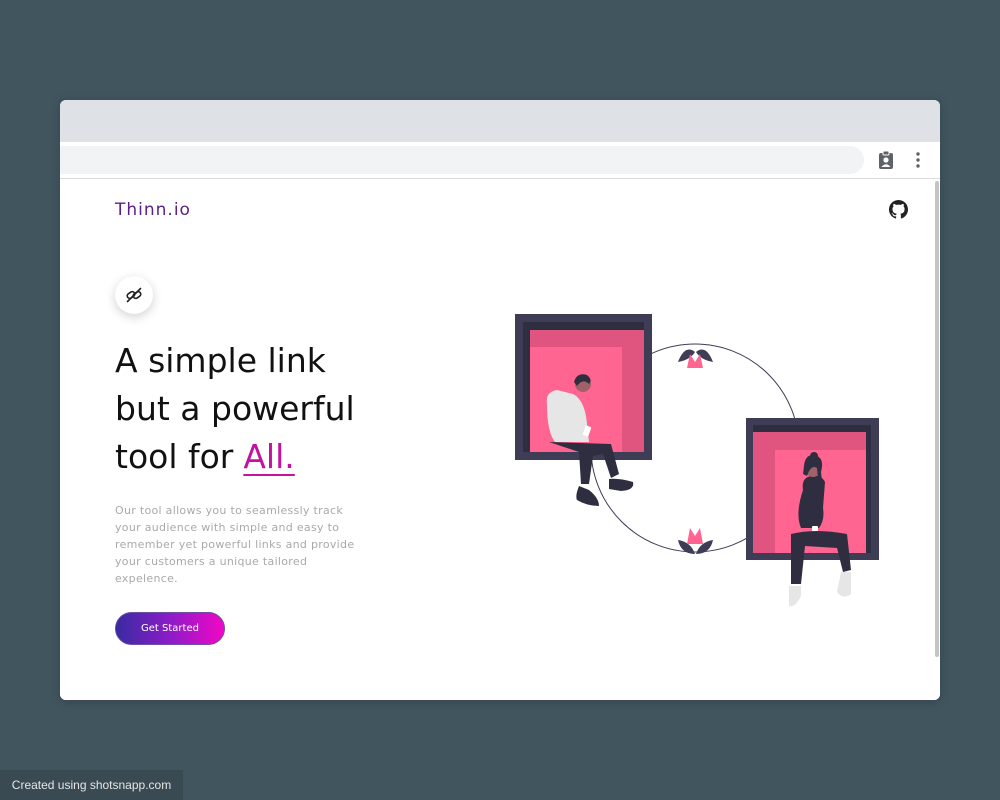  What do you see at coordinates (170, 628) in the screenshot?
I see `get-started-button: Get Started` at bounding box center [170, 628].